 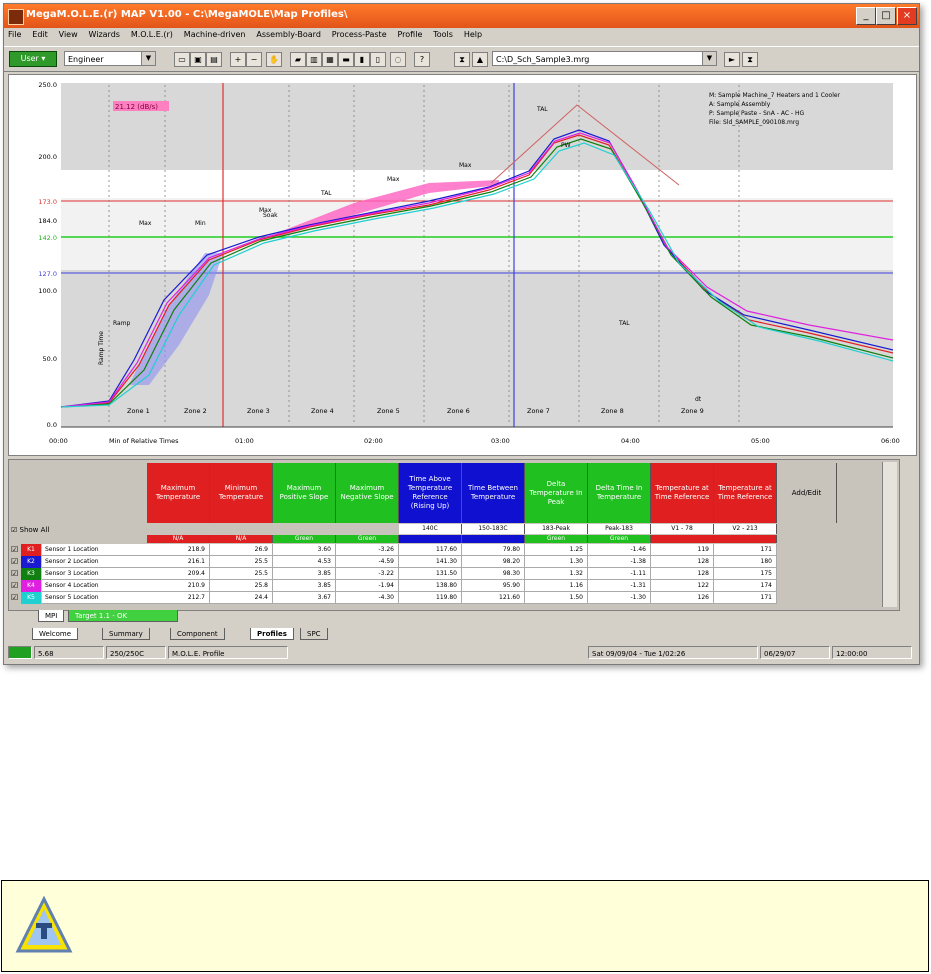 What do you see at coordinates (244, 441) in the screenshot?
I see `x-tick: 01:00` at bounding box center [244, 441].